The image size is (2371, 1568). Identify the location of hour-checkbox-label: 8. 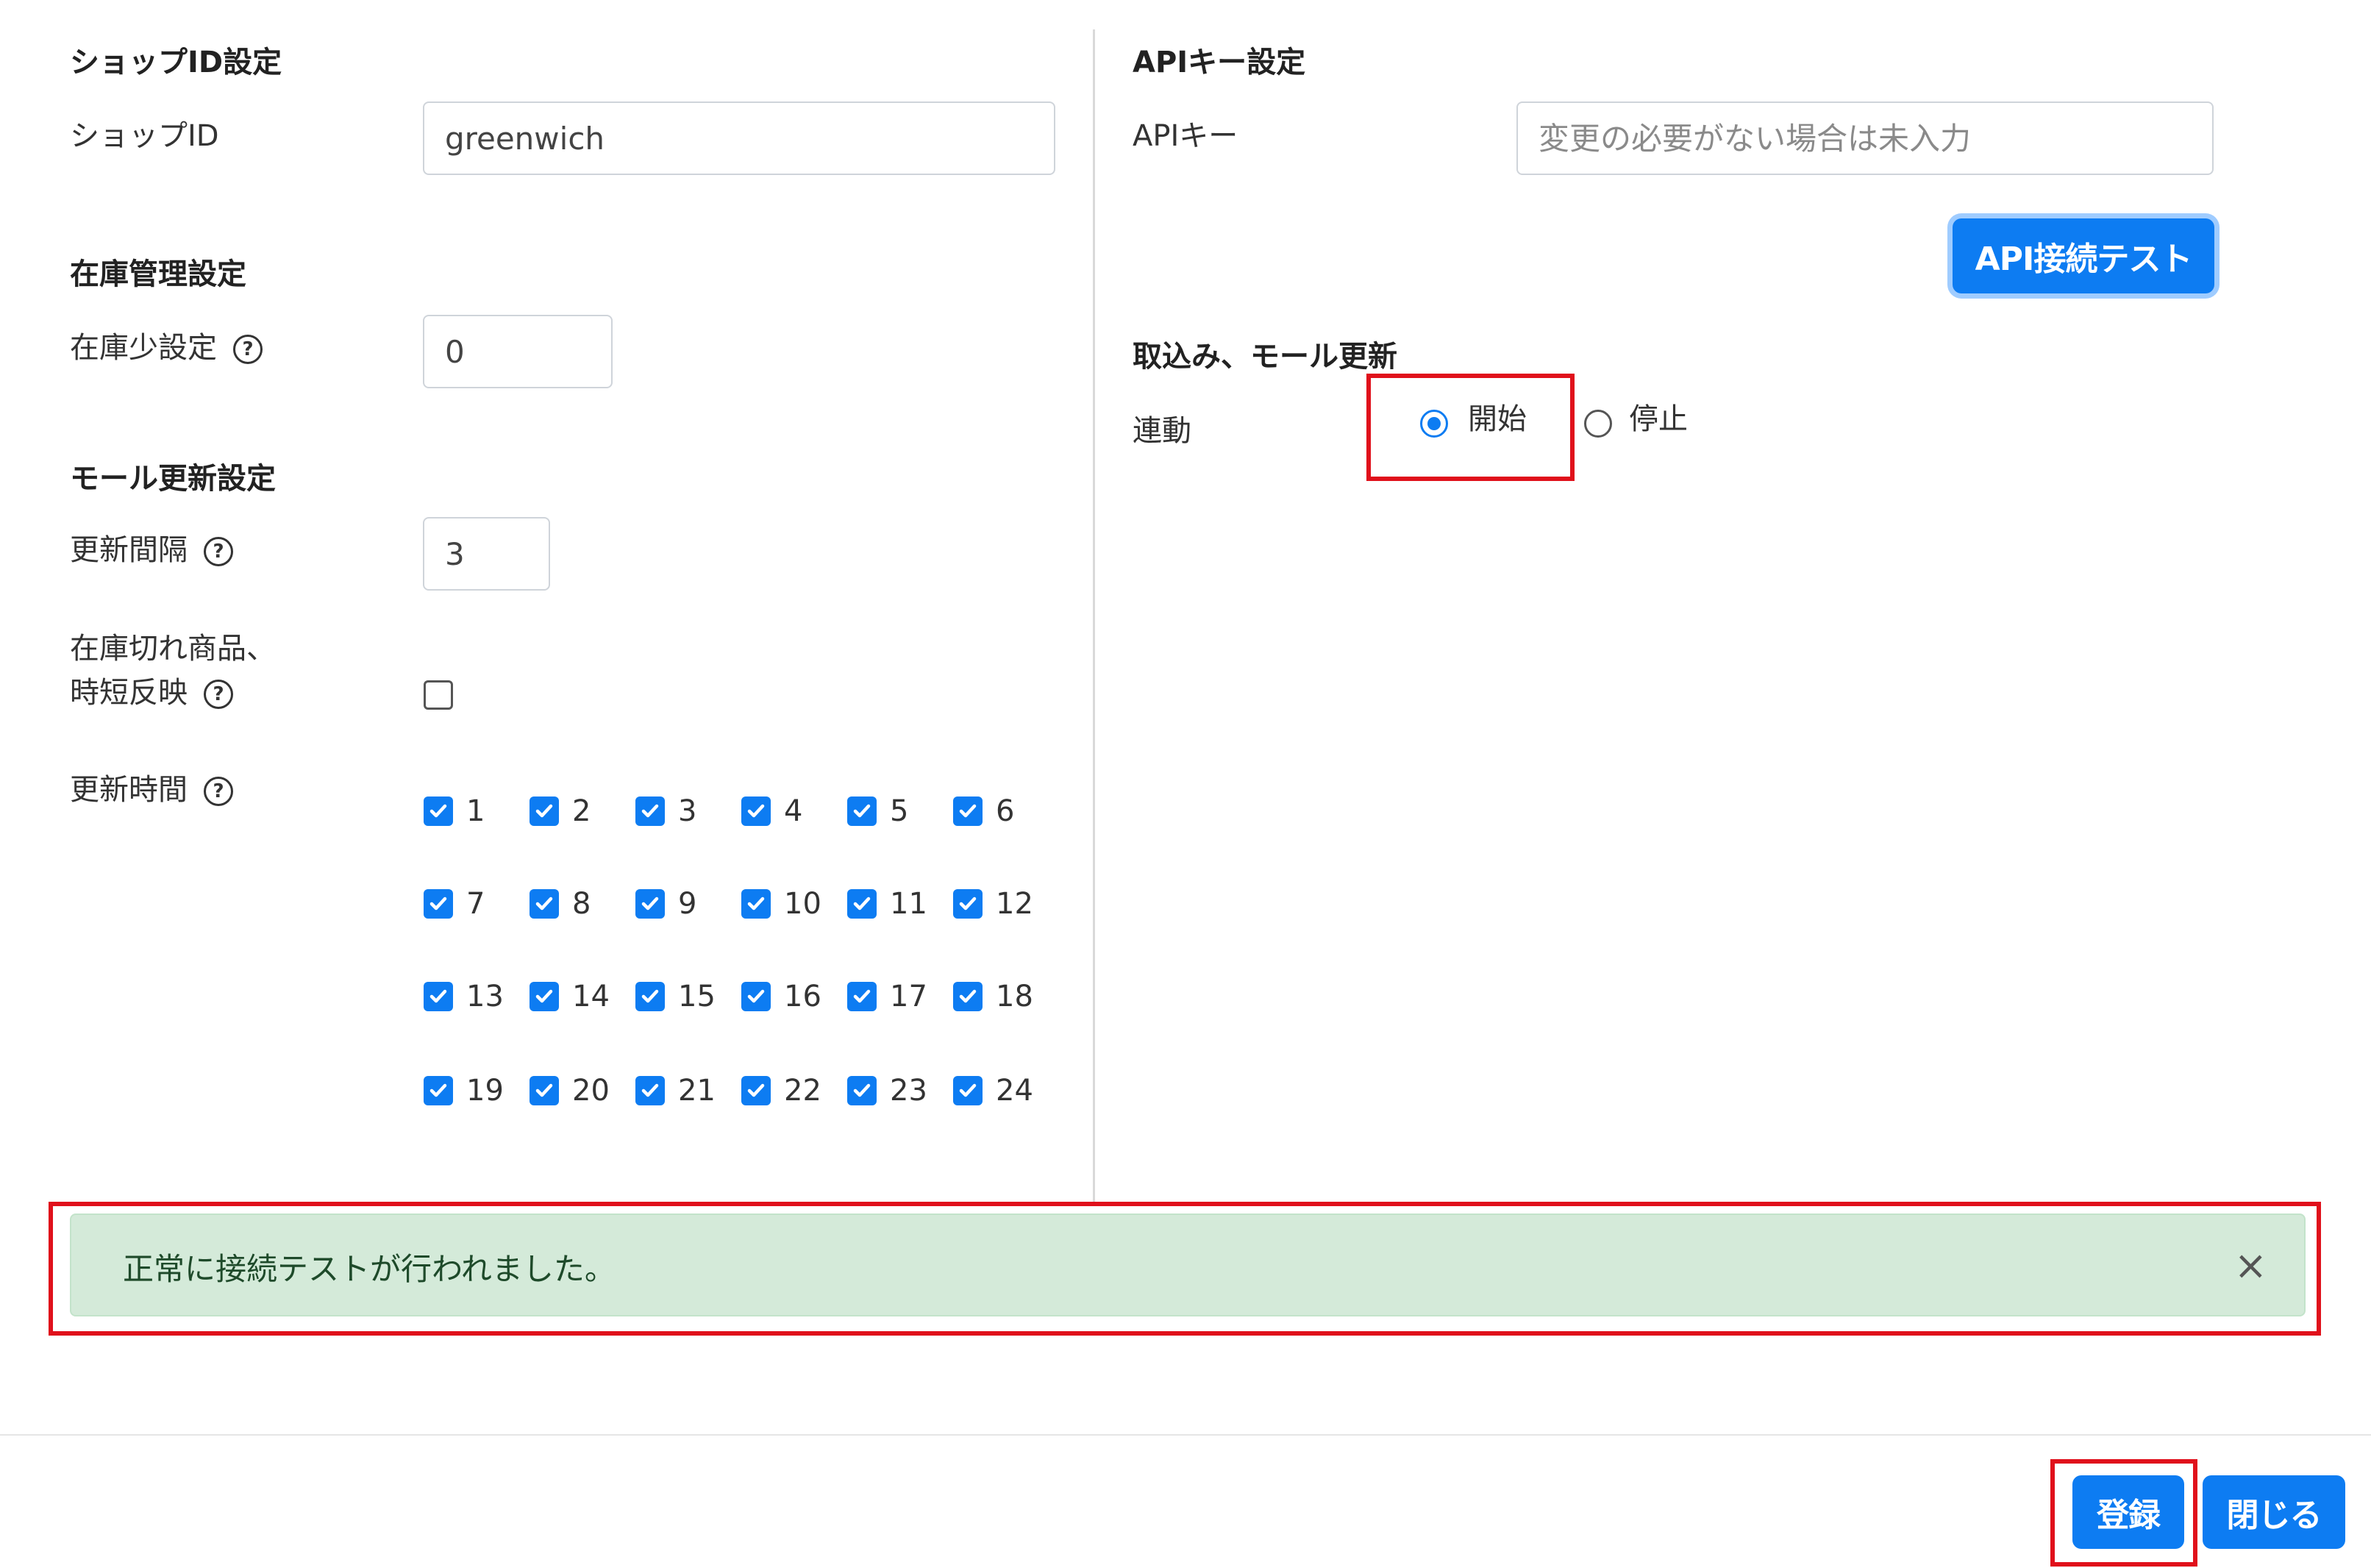
(581, 904).